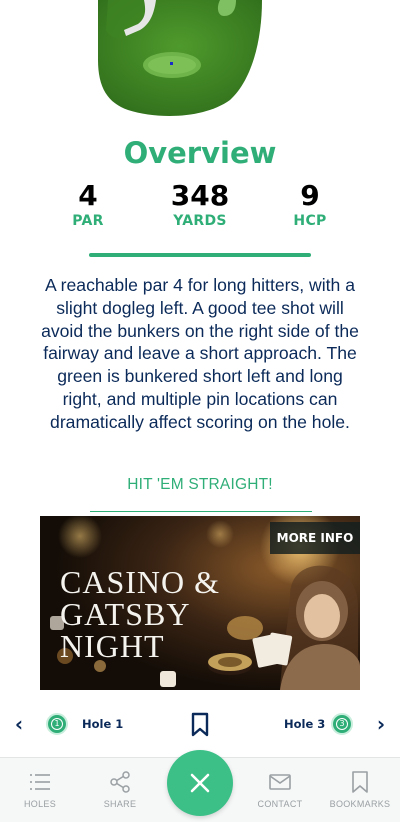 The width and height of the screenshot is (400, 822). I want to click on prev-hole-badge: 1, so click(57, 724).